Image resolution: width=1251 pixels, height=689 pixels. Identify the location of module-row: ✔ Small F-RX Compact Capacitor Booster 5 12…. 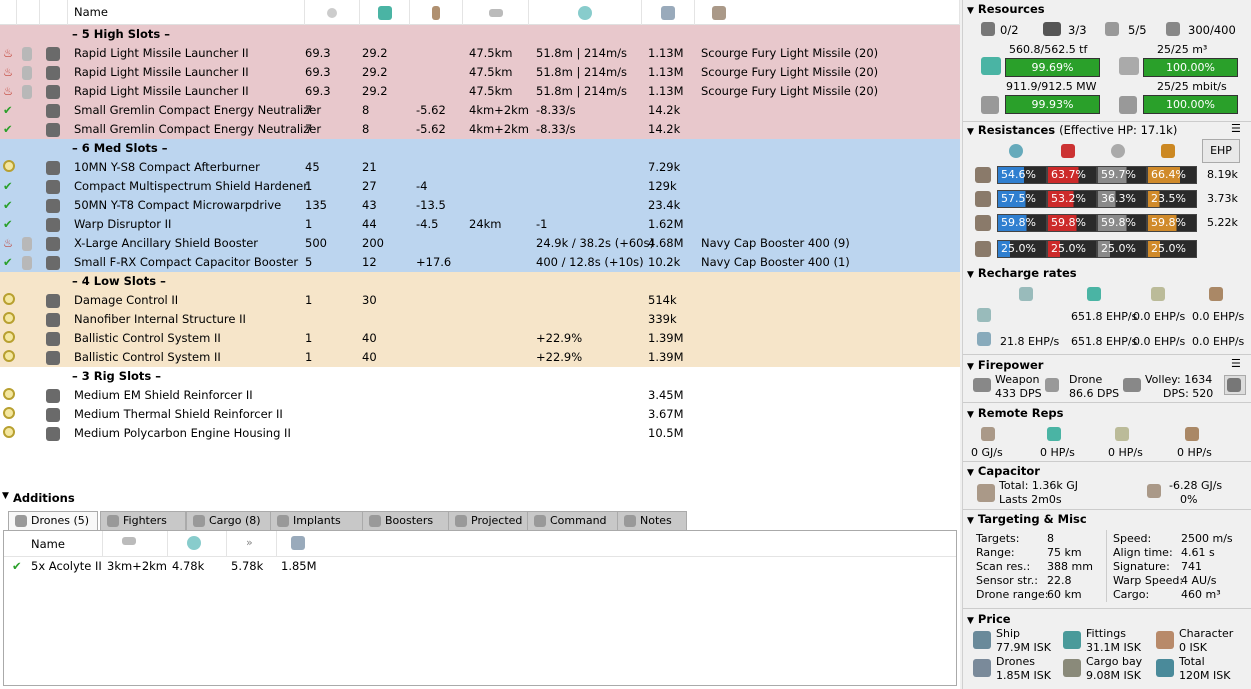
(480, 262).